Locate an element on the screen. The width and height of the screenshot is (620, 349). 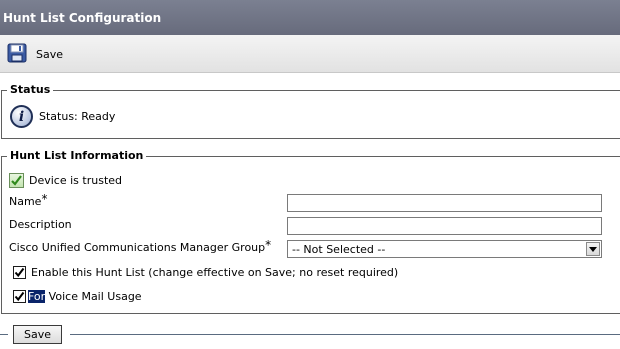
chevron-down-icon is located at coordinates (593, 249).